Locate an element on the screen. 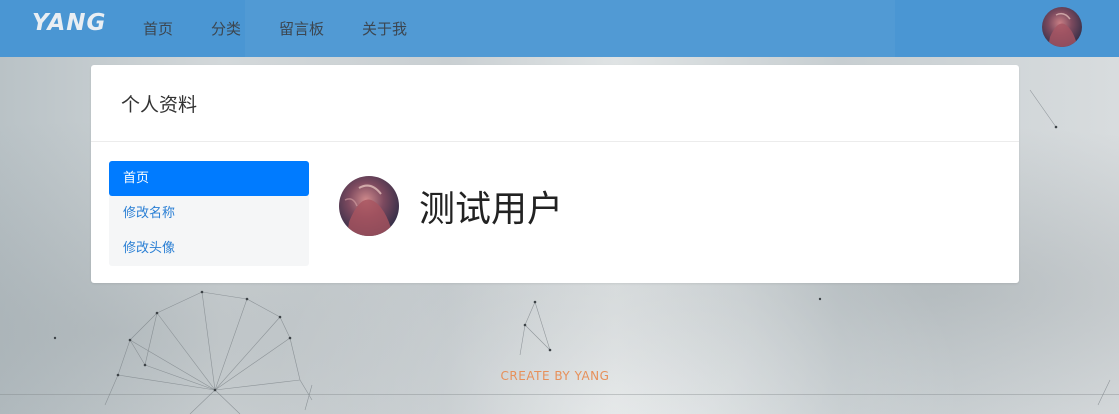 The image size is (1119, 414). profile-summary: 测试用户 is located at coordinates (451, 206).